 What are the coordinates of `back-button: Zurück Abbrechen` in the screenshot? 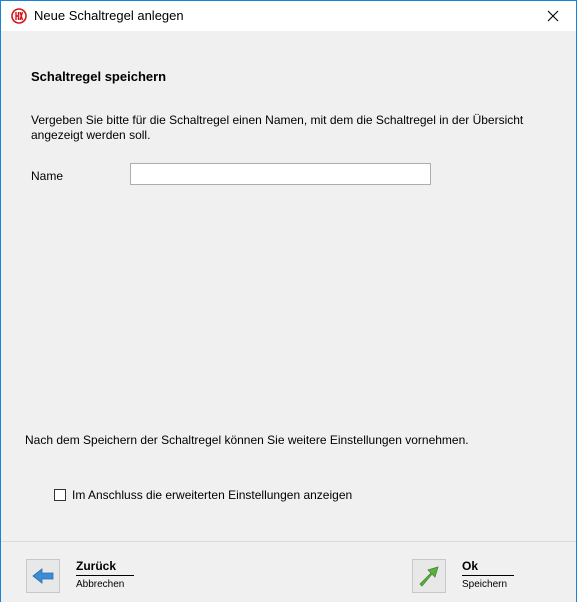 It's located at (86, 574).